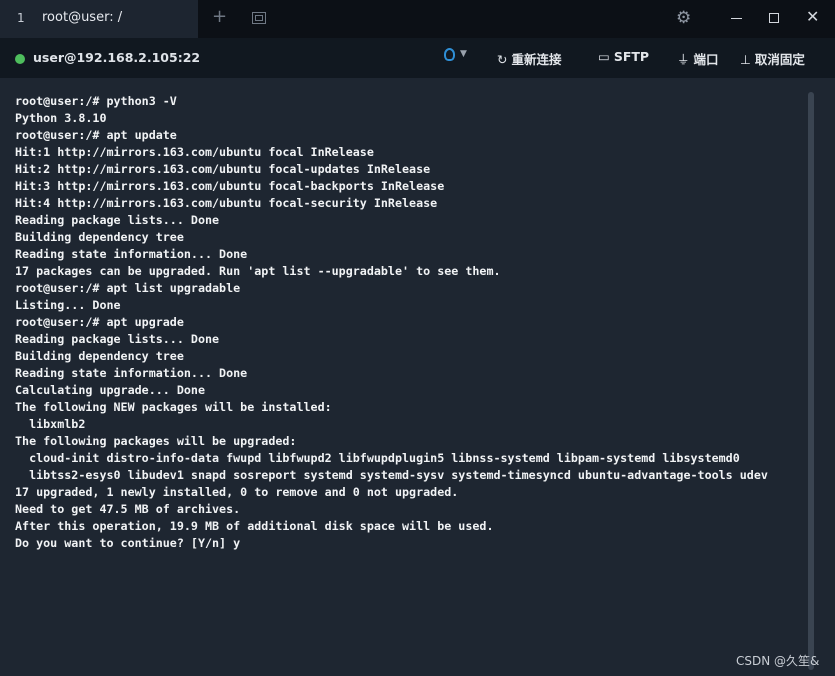  What do you see at coordinates (110, 390) in the screenshot?
I see `terminal-line: Calculating upgrade... Done` at bounding box center [110, 390].